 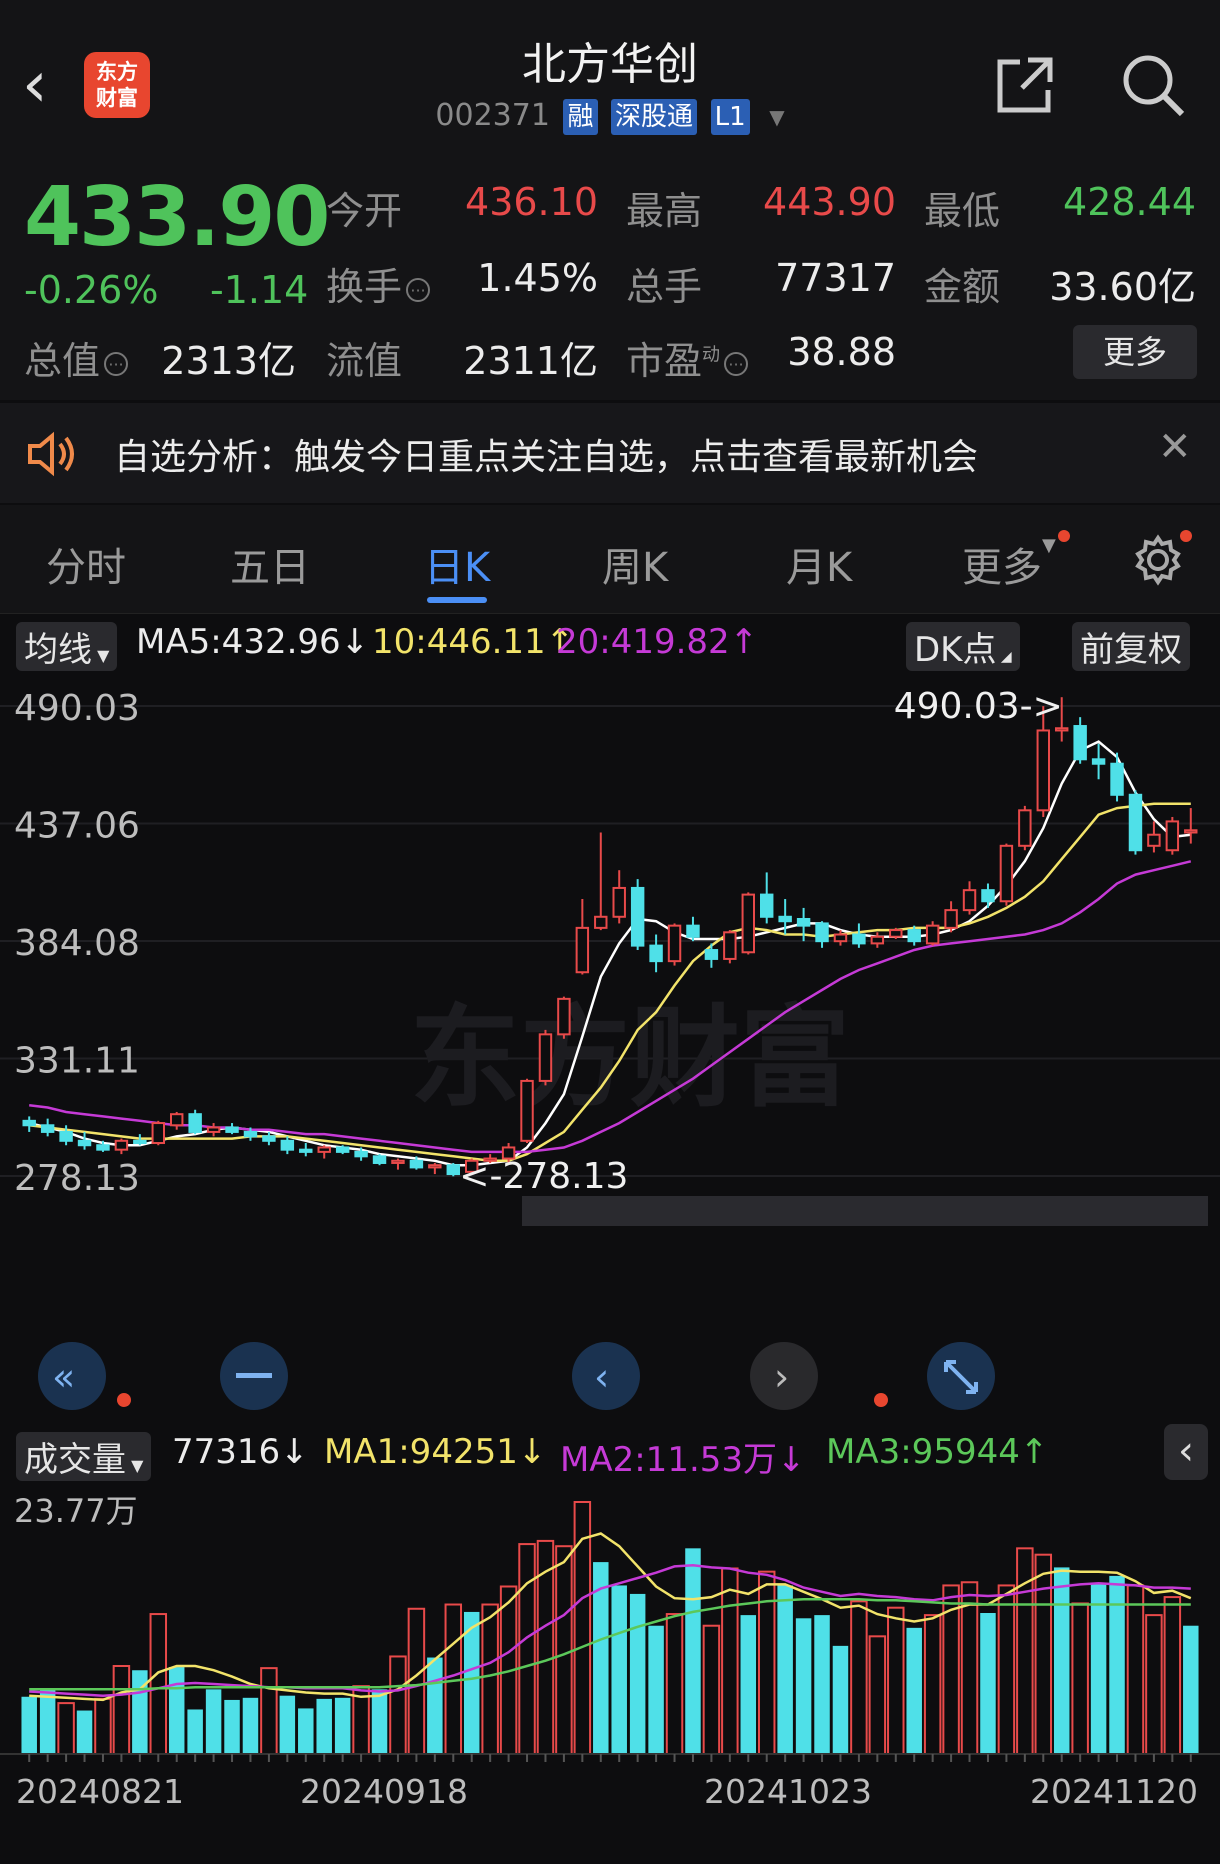 I want to click on y-tick-label: 384.08, so click(x=77, y=943).